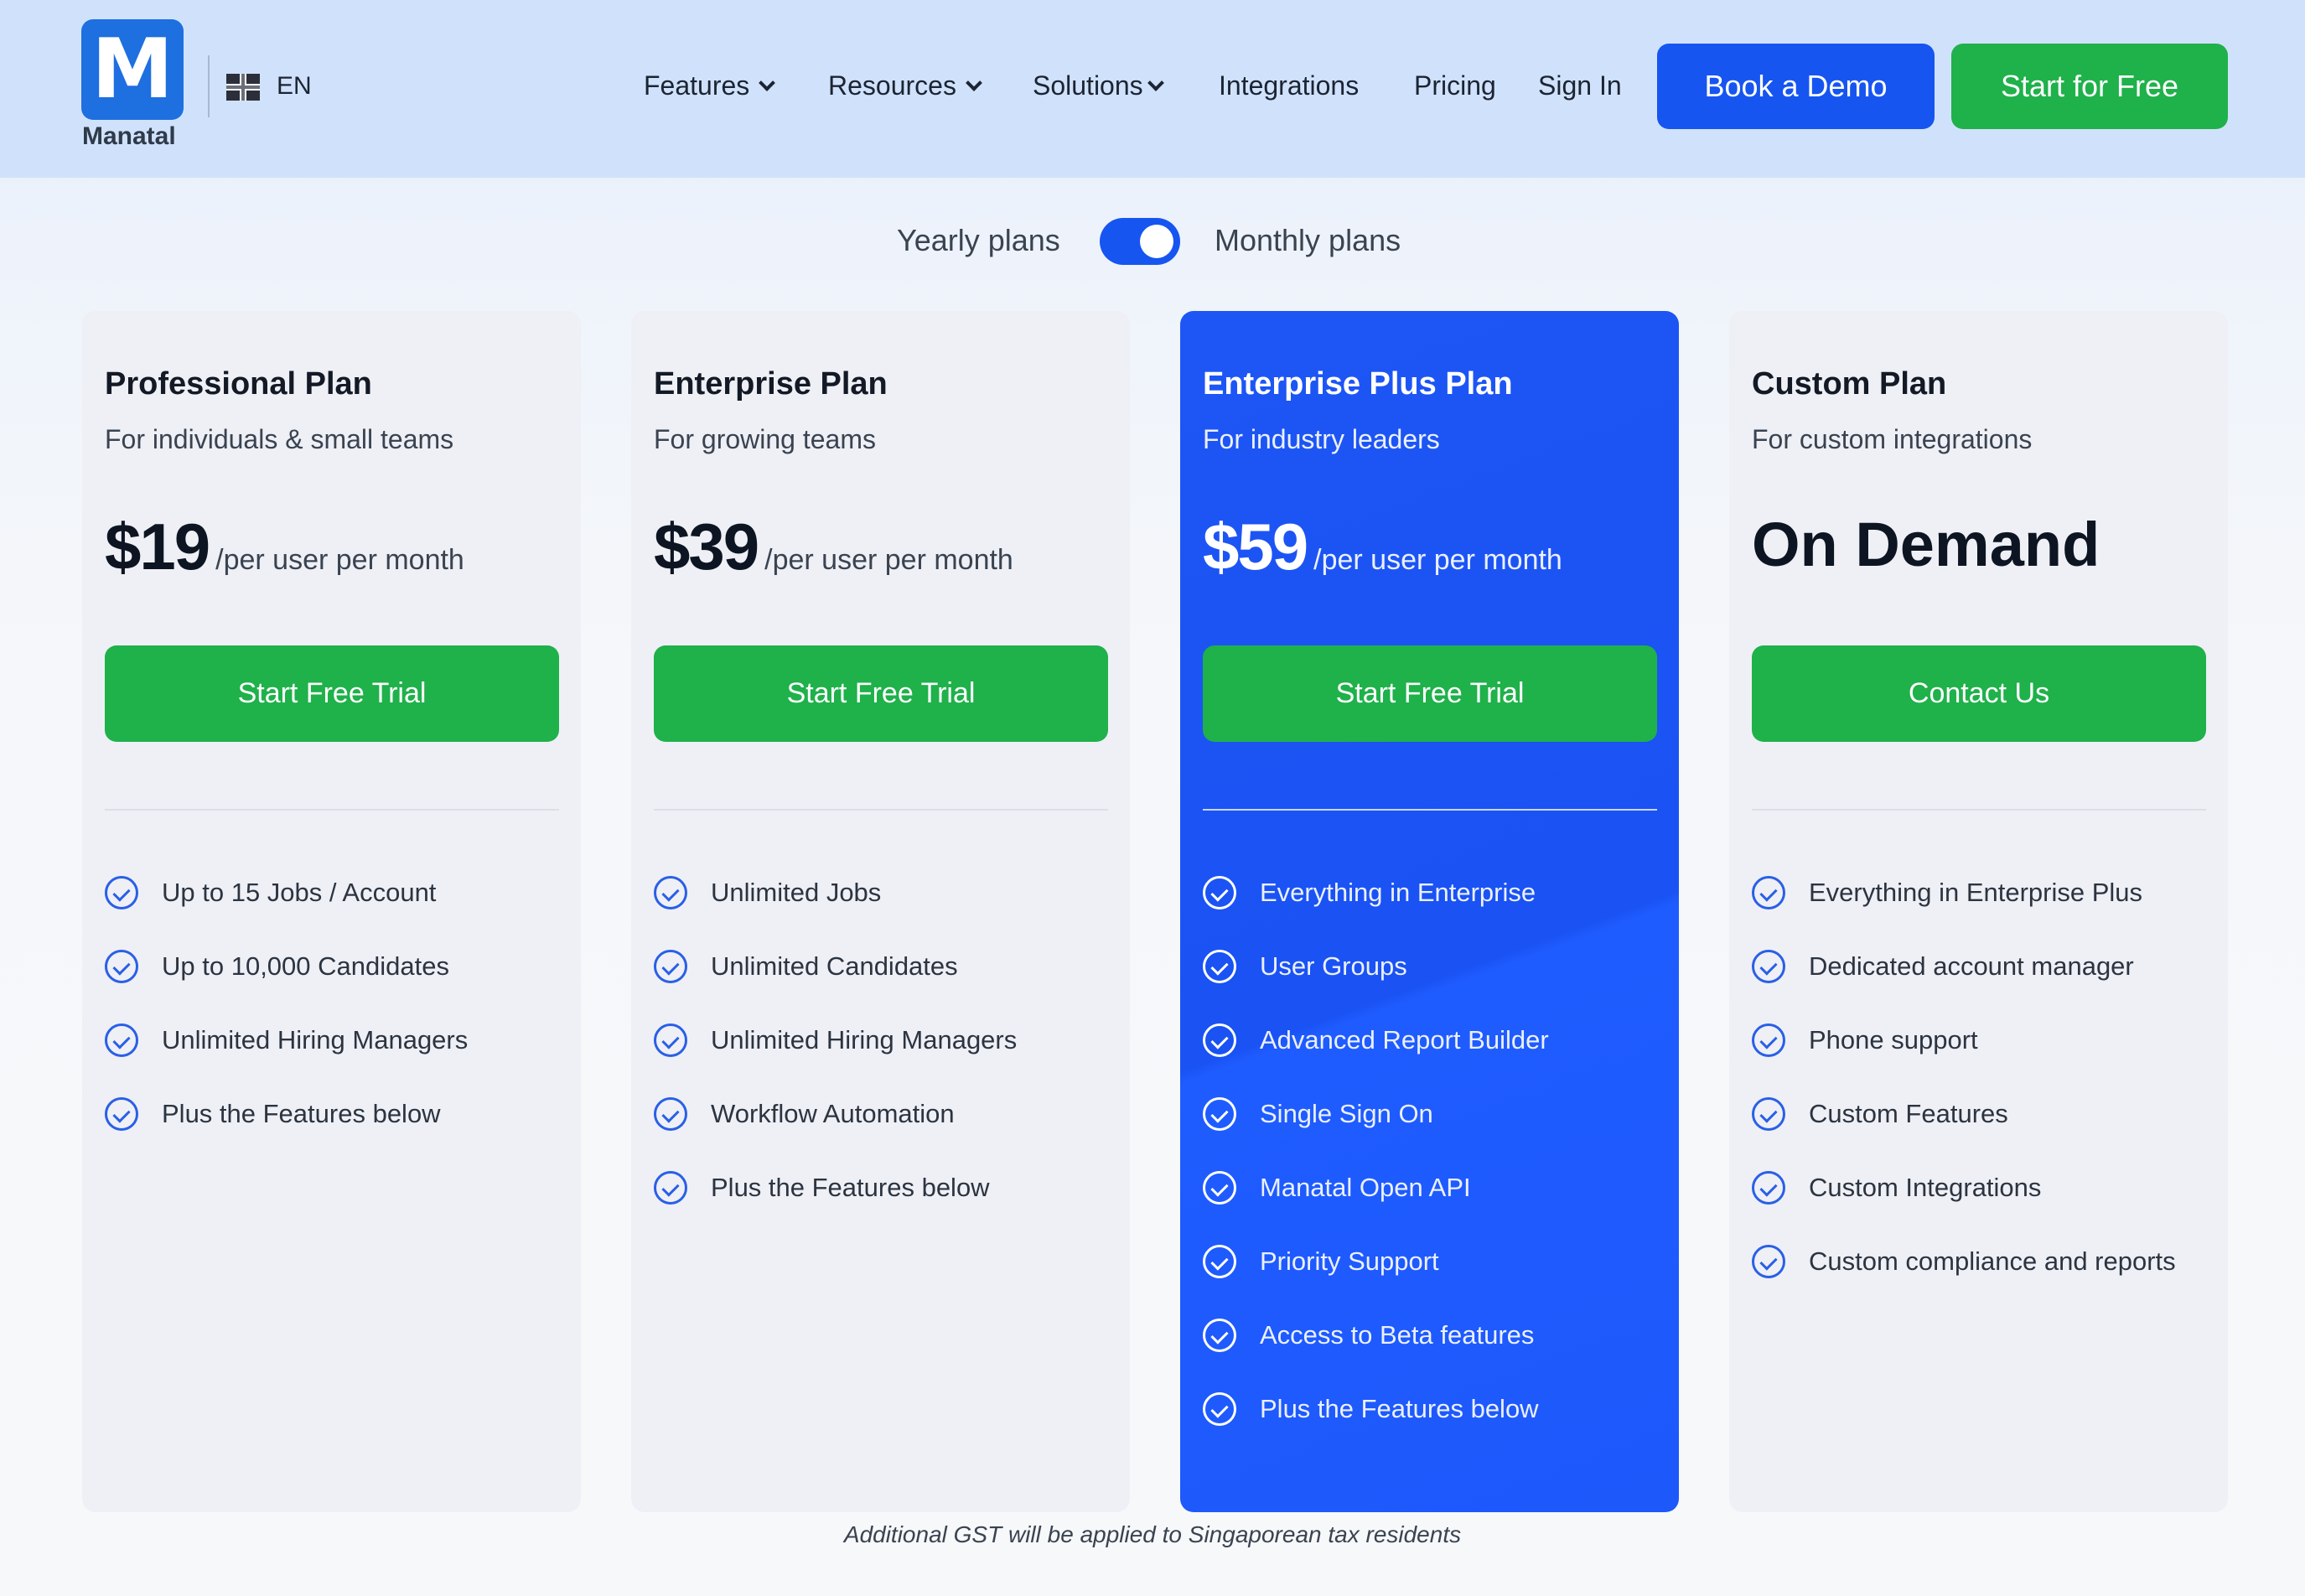 The image size is (2305, 1596). What do you see at coordinates (294, 86) in the screenshot?
I see `language-selector: EN` at bounding box center [294, 86].